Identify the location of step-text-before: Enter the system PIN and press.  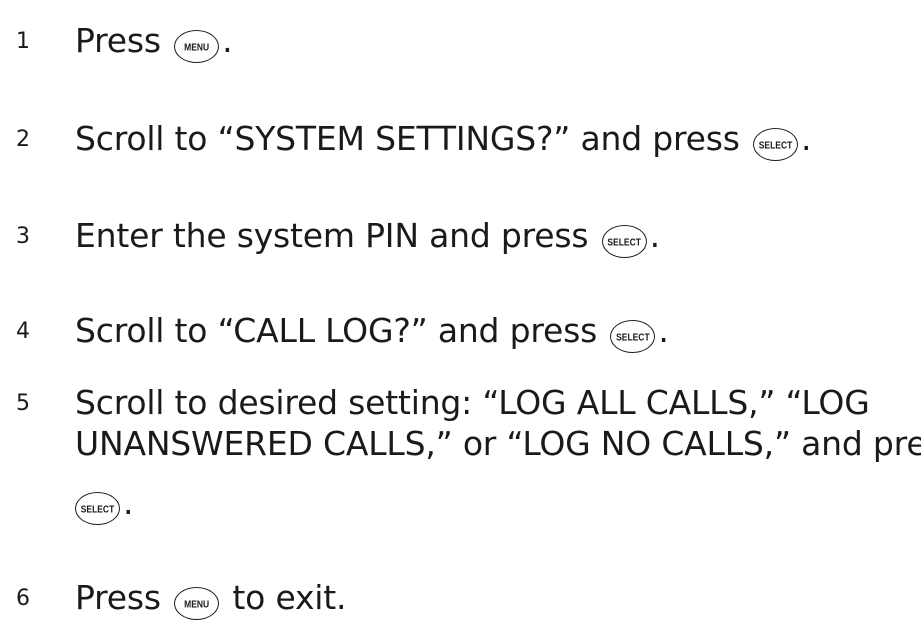
(337, 235).